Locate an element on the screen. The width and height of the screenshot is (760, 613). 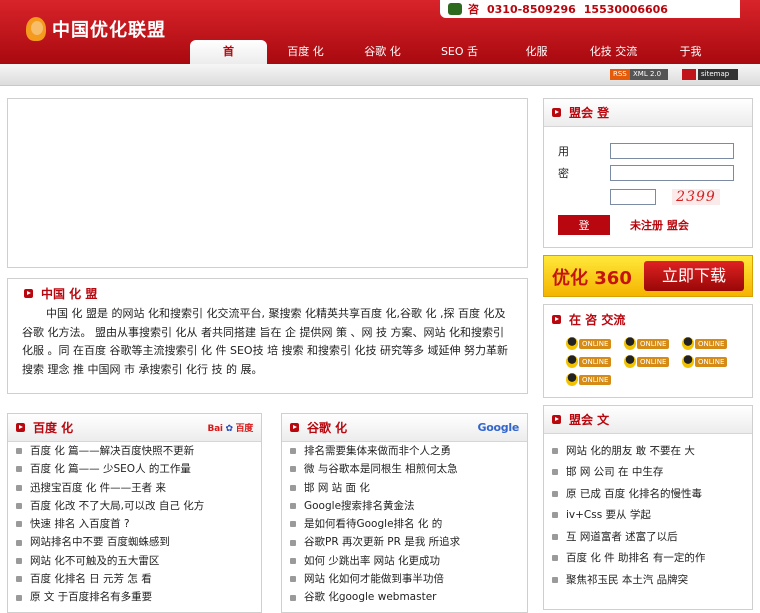
item-text: 聚焦祁玉民 本土汽 品牌突 is located at coordinates (627, 579).